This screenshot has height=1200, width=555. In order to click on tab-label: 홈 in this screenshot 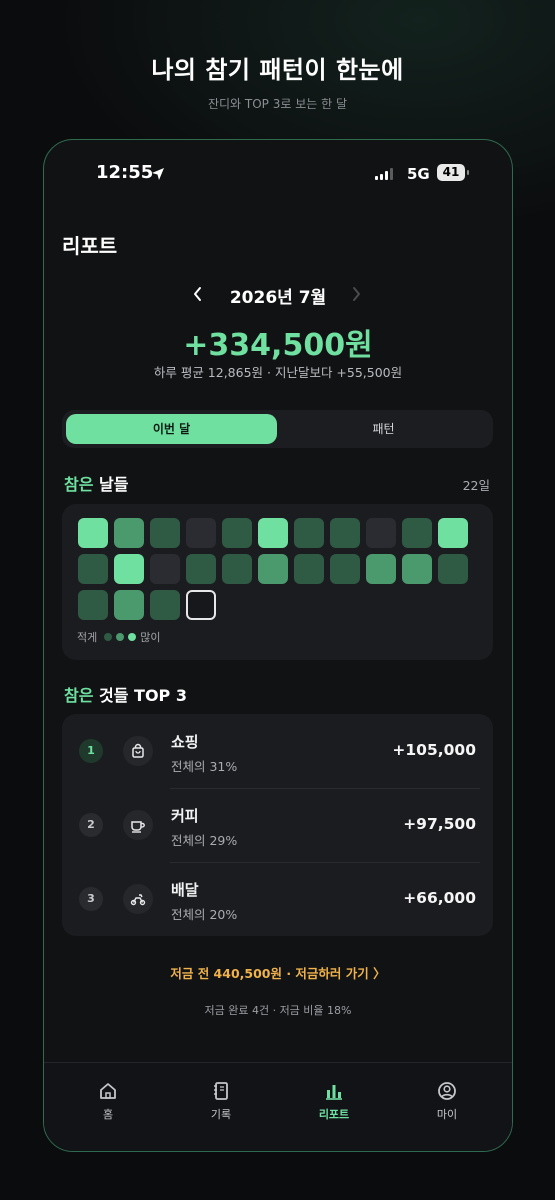, I will do `click(108, 1114)`.